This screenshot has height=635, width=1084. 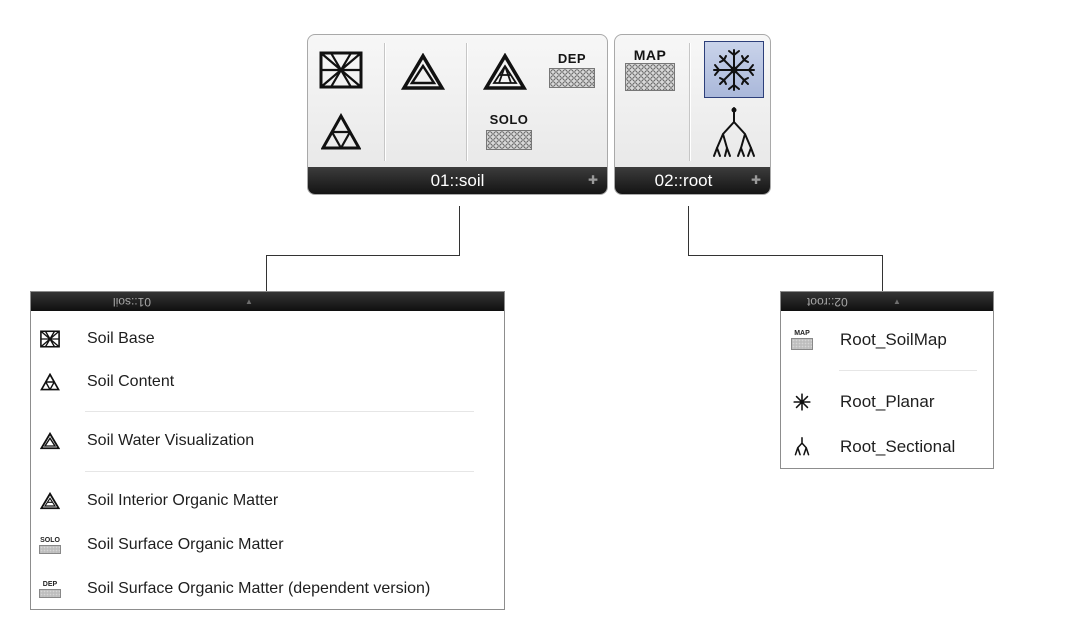 I want to click on root-menu-header: 02::root ▲, so click(x=887, y=301).